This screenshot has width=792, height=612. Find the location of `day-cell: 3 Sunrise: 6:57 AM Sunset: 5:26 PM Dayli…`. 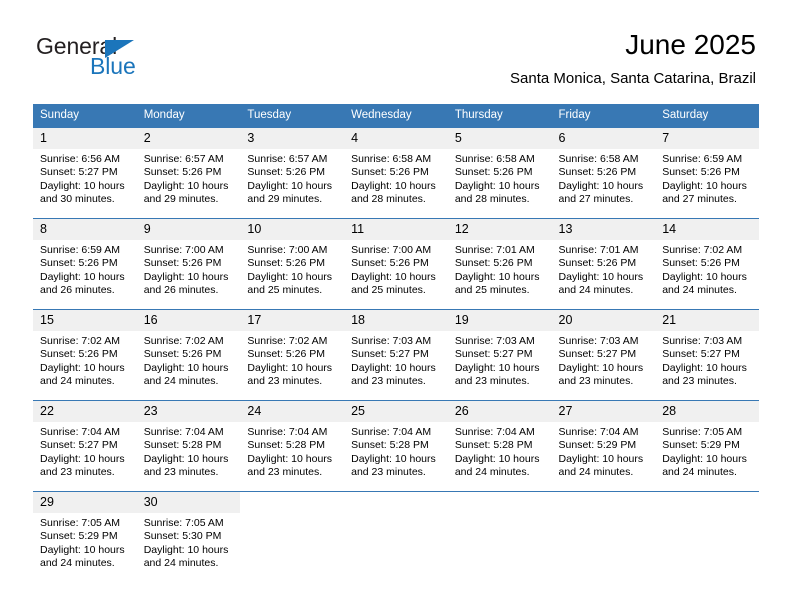

day-cell: 3 Sunrise: 6:57 AM Sunset: 5:26 PM Dayli… is located at coordinates (292, 173).